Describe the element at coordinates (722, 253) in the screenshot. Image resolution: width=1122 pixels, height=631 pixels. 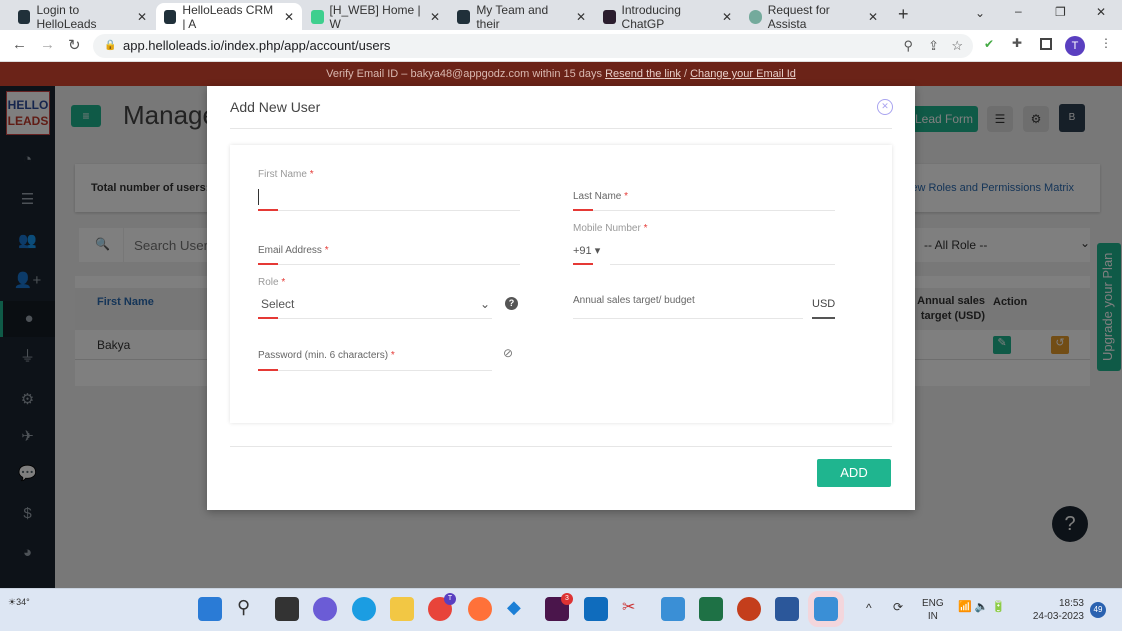
I see `mobile-input` at that location.